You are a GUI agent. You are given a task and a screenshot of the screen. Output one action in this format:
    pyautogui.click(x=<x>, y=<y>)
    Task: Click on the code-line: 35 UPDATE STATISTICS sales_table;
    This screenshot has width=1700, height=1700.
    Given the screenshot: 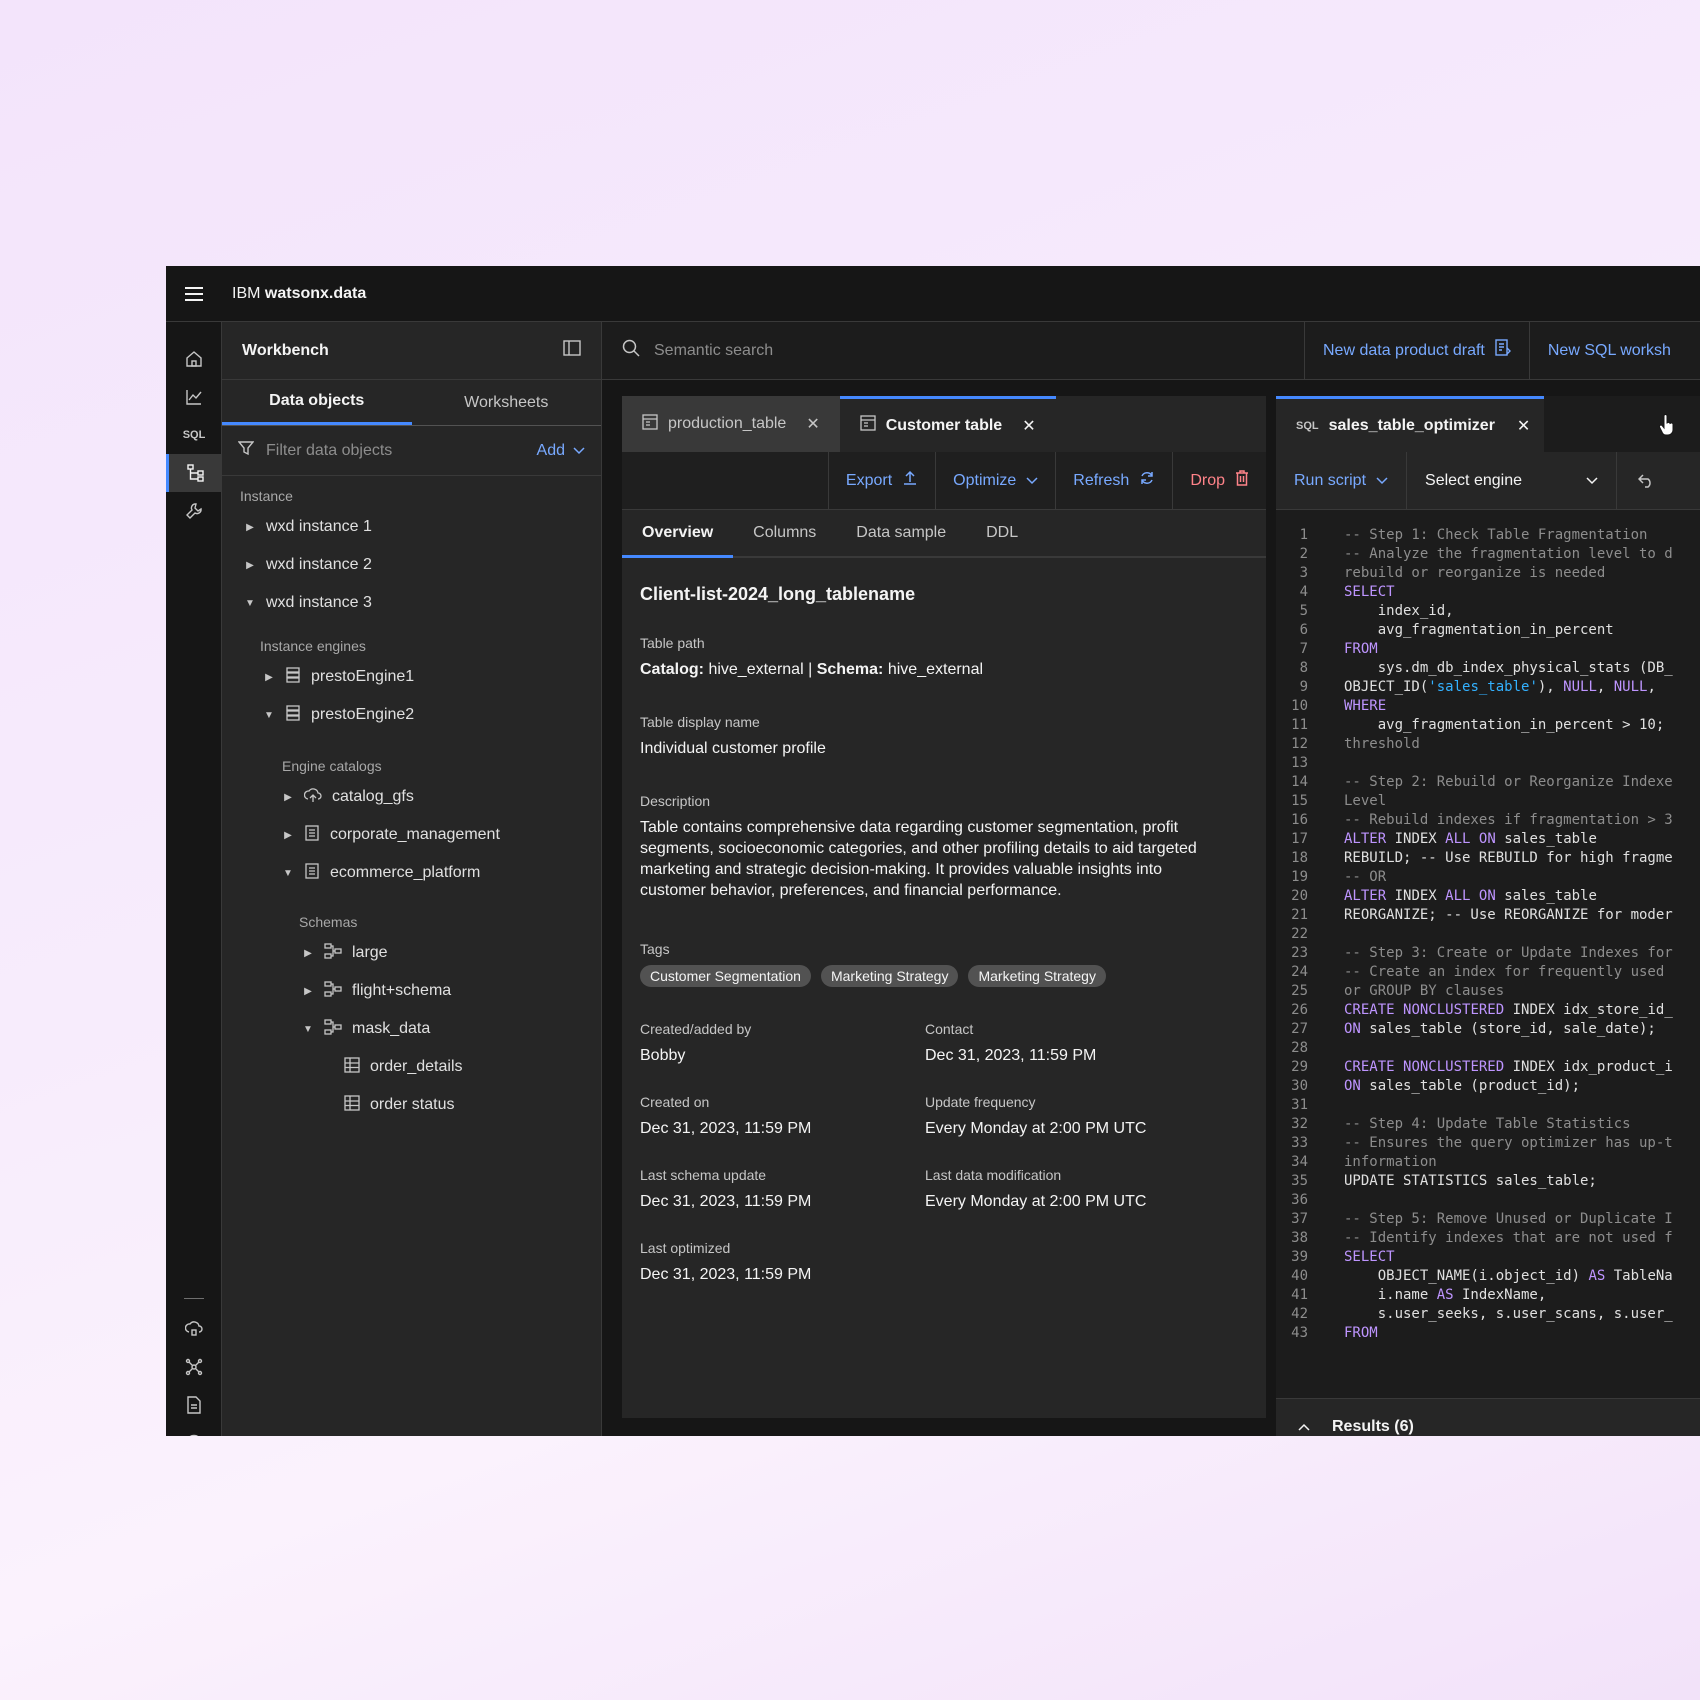 What is the action you would take?
    pyautogui.click(x=1488, y=1181)
    